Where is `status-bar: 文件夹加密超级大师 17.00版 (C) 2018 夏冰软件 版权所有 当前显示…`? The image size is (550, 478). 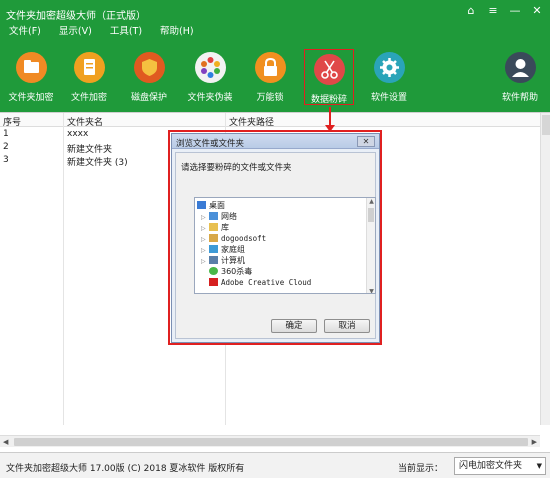 status-bar: 文件夹加密超级大师 17.00版 (C) 2018 夏冰软件 版权所有 当前显示… is located at coordinates (275, 465).